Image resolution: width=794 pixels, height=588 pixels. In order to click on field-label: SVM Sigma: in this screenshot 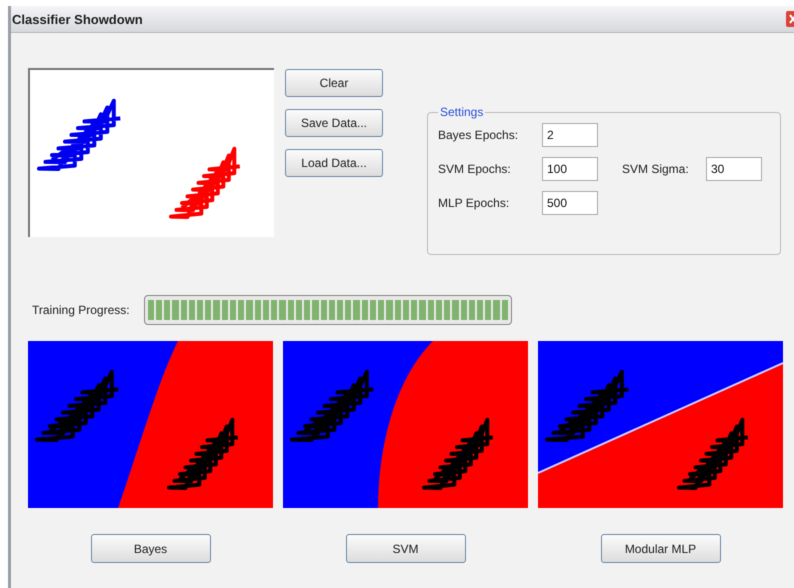, I will do `click(656, 169)`.